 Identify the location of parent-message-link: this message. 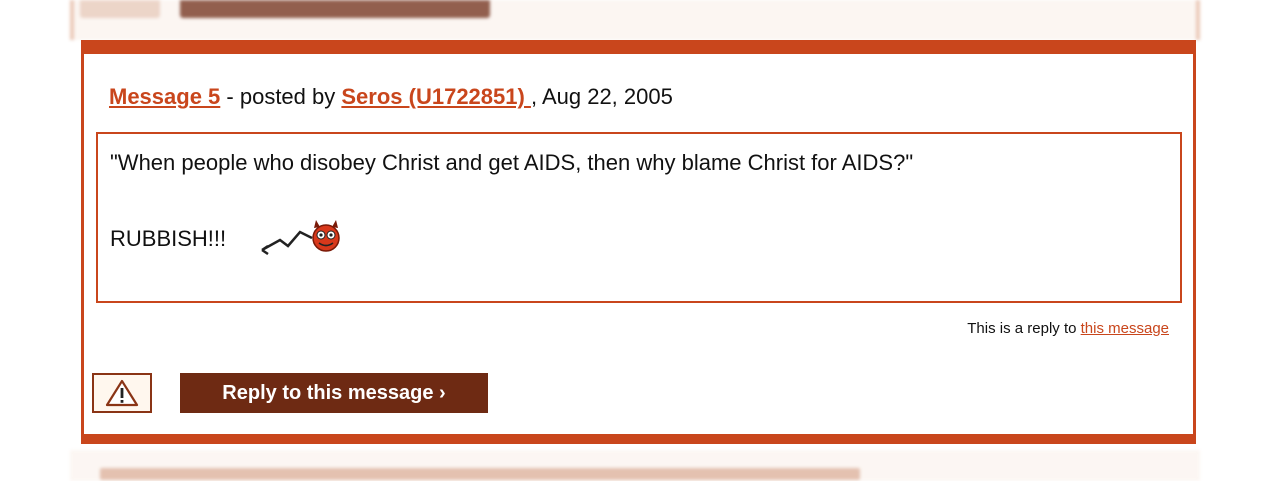
(1125, 328).